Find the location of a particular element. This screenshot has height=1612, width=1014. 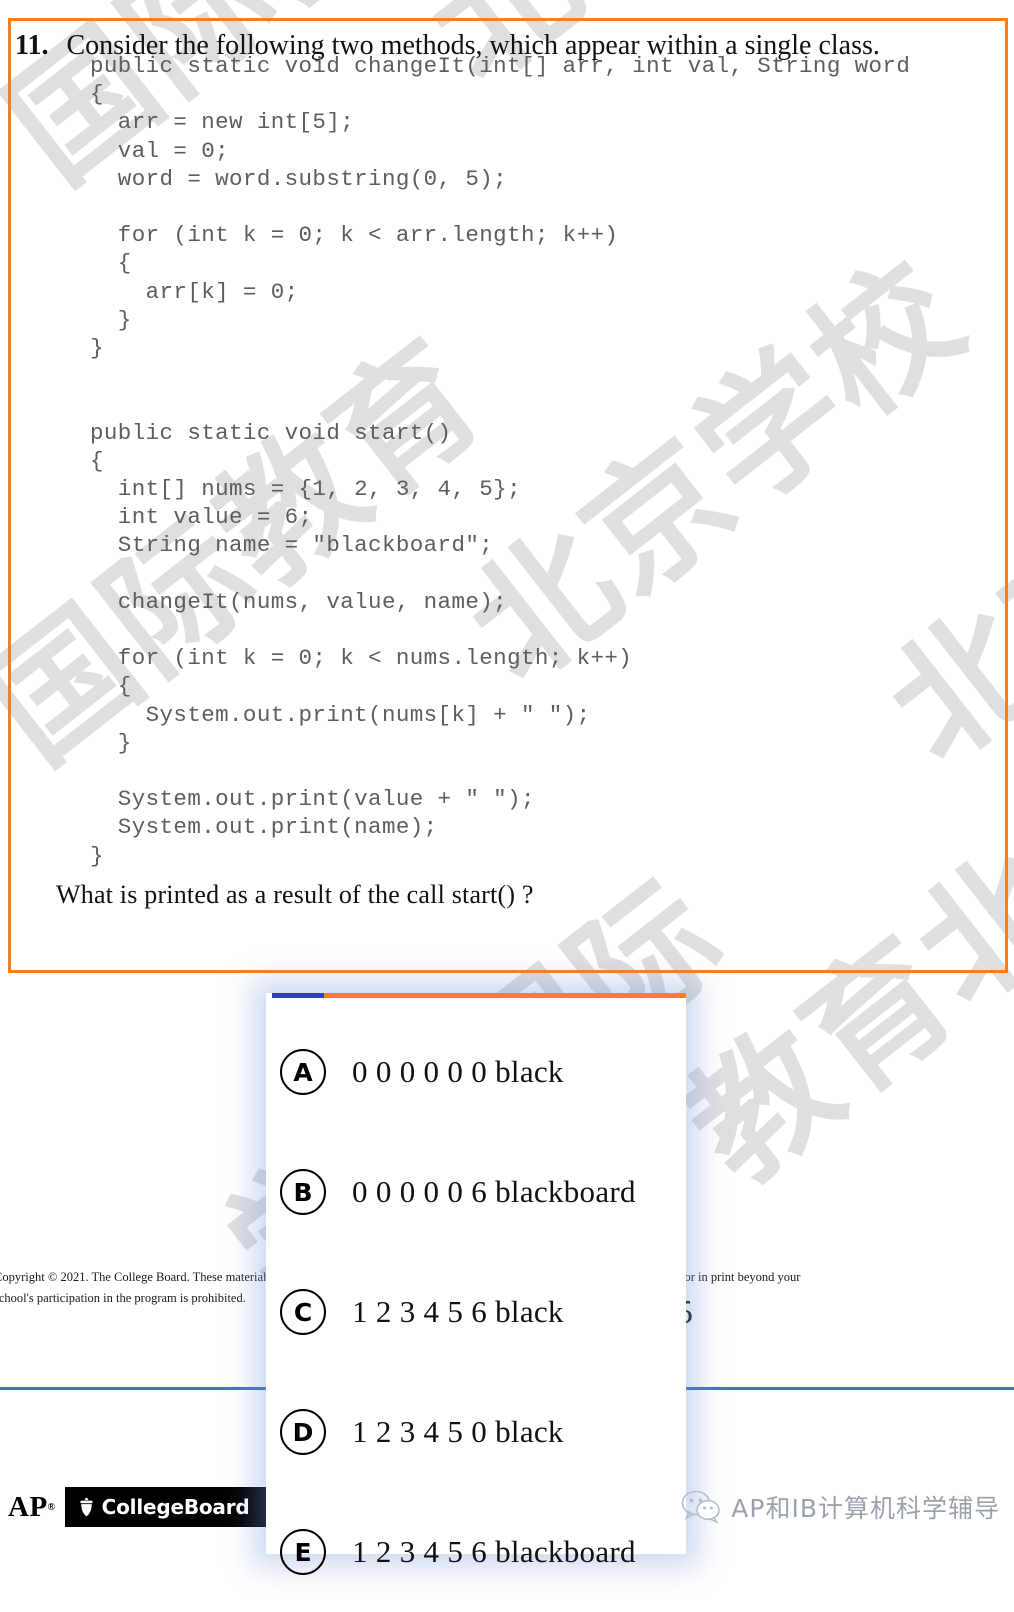

answer-option-a: A 0 0 0 0 0 0 black is located at coordinates (476, 1072).